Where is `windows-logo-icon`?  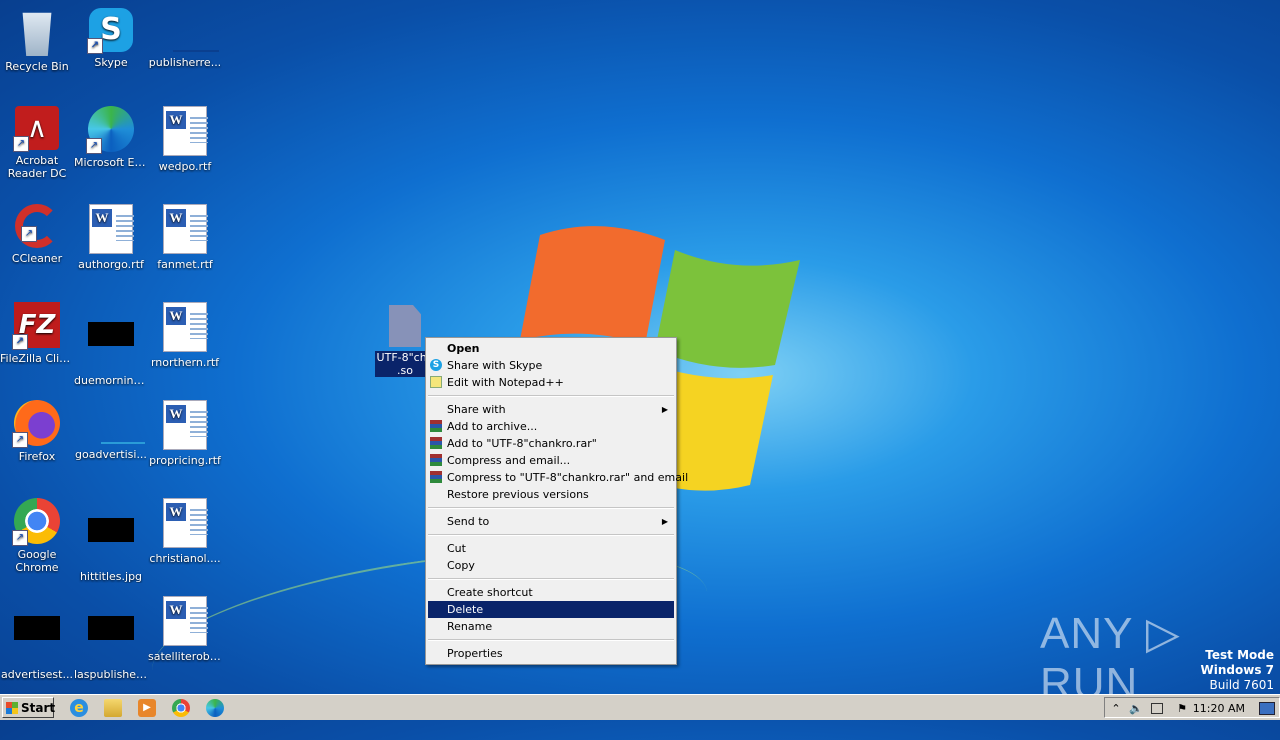
windows-logo-icon is located at coordinates (12, 708).